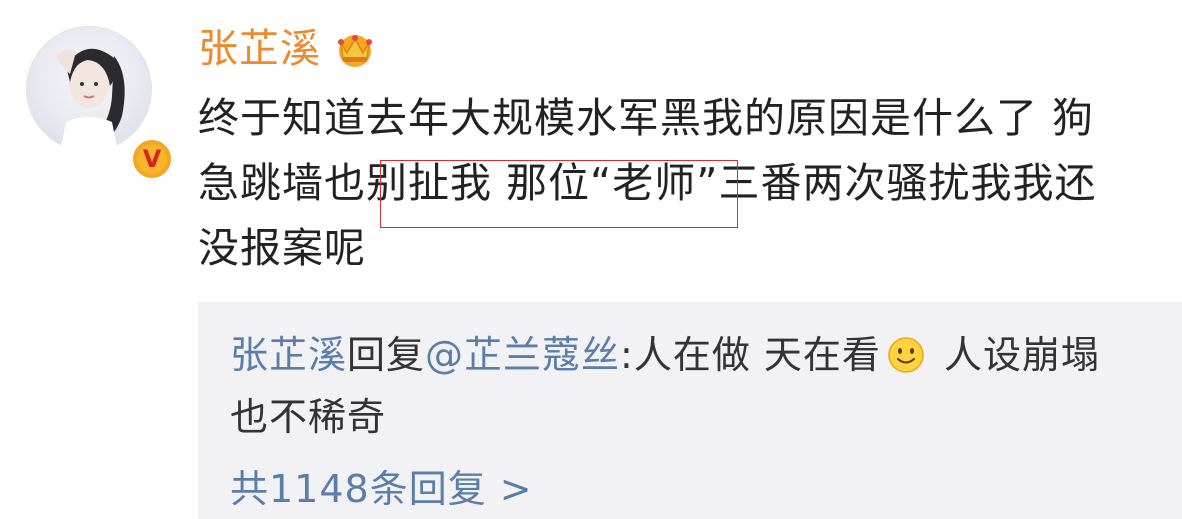 This screenshot has width=1182, height=519. I want to click on post-line-3: 没报案呢, so click(282, 248).